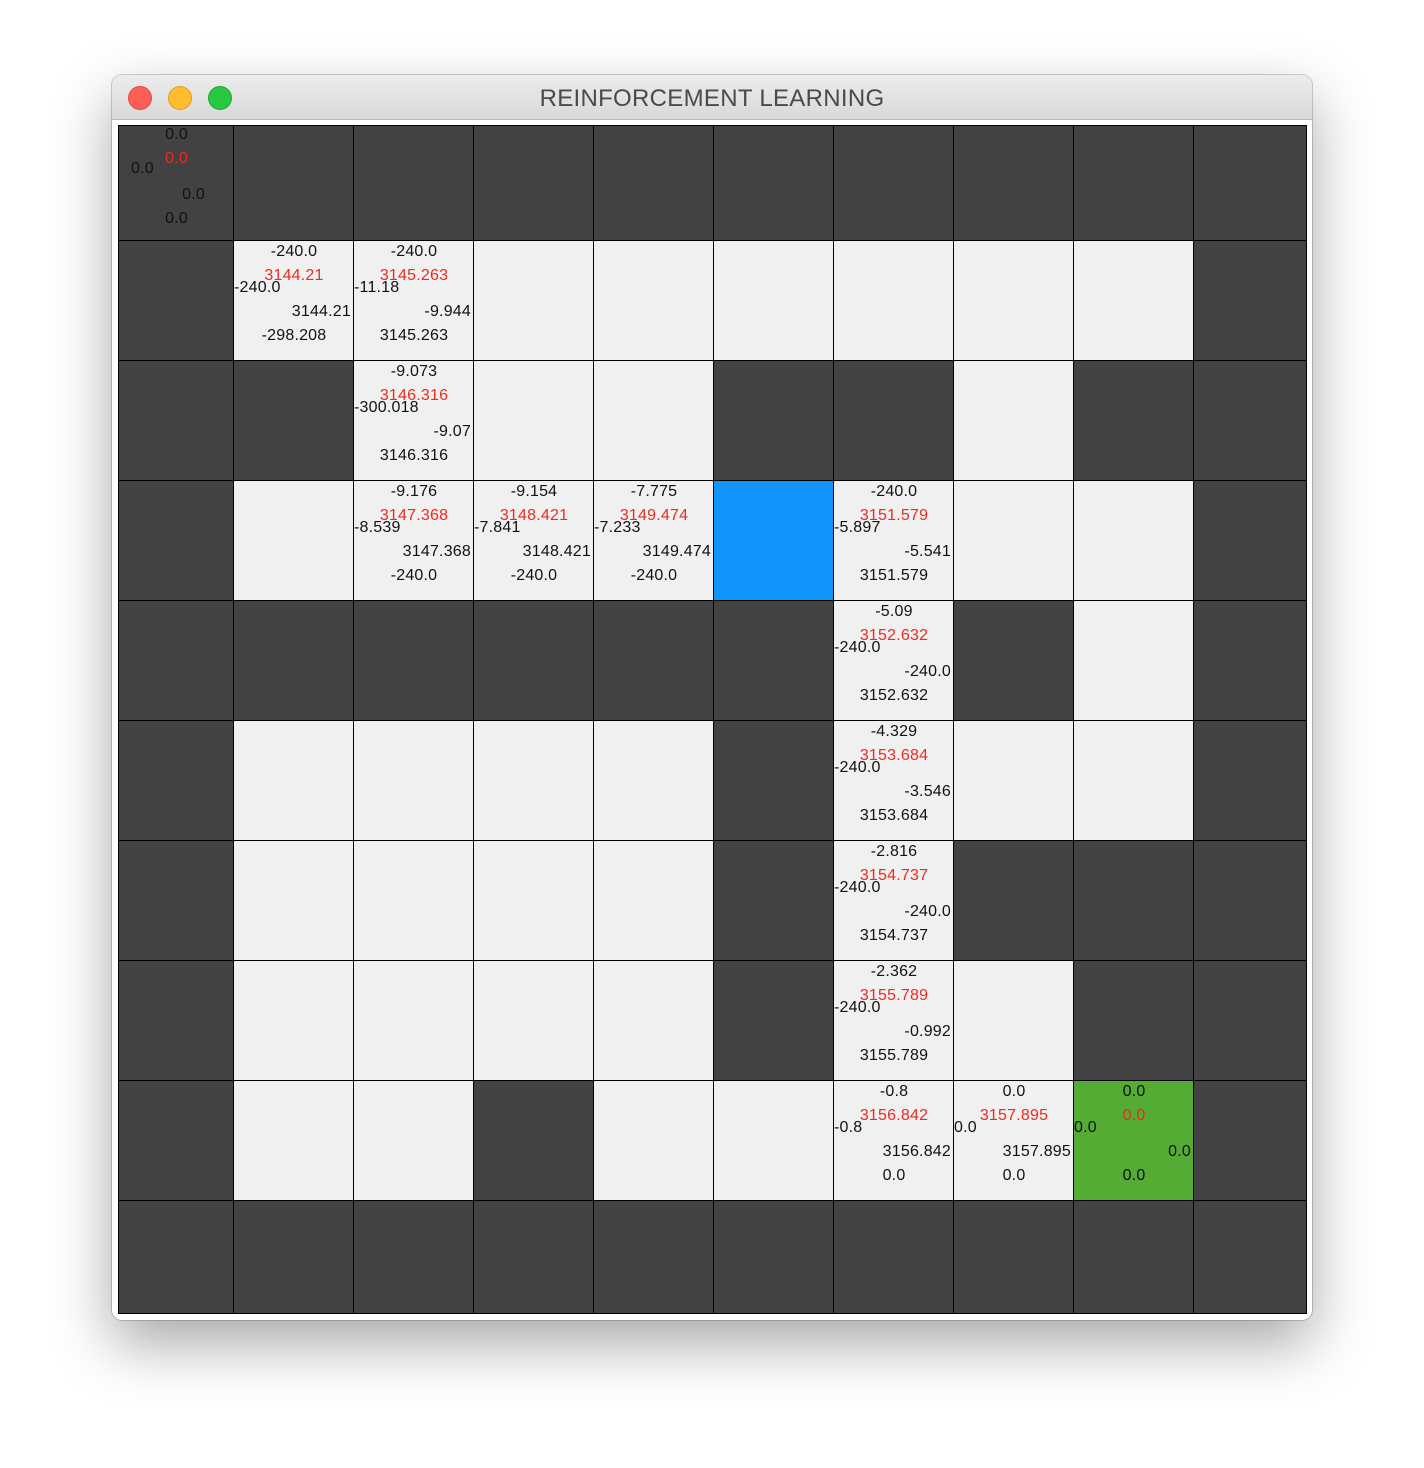  Describe the element at coordinates (556, 551) in the screenshot. I see `q-right-label: 3148.421` at that location.